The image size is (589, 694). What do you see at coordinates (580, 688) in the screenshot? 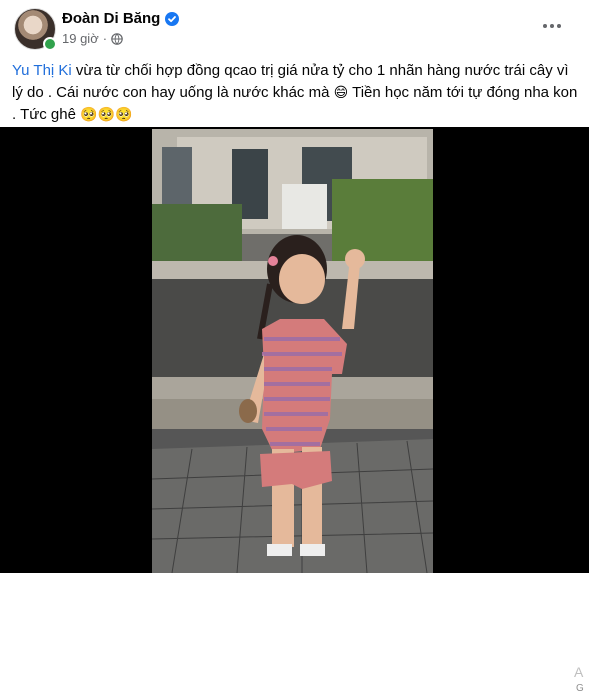
I see `video-side-text-2: G` at bounding box center [580, 688].